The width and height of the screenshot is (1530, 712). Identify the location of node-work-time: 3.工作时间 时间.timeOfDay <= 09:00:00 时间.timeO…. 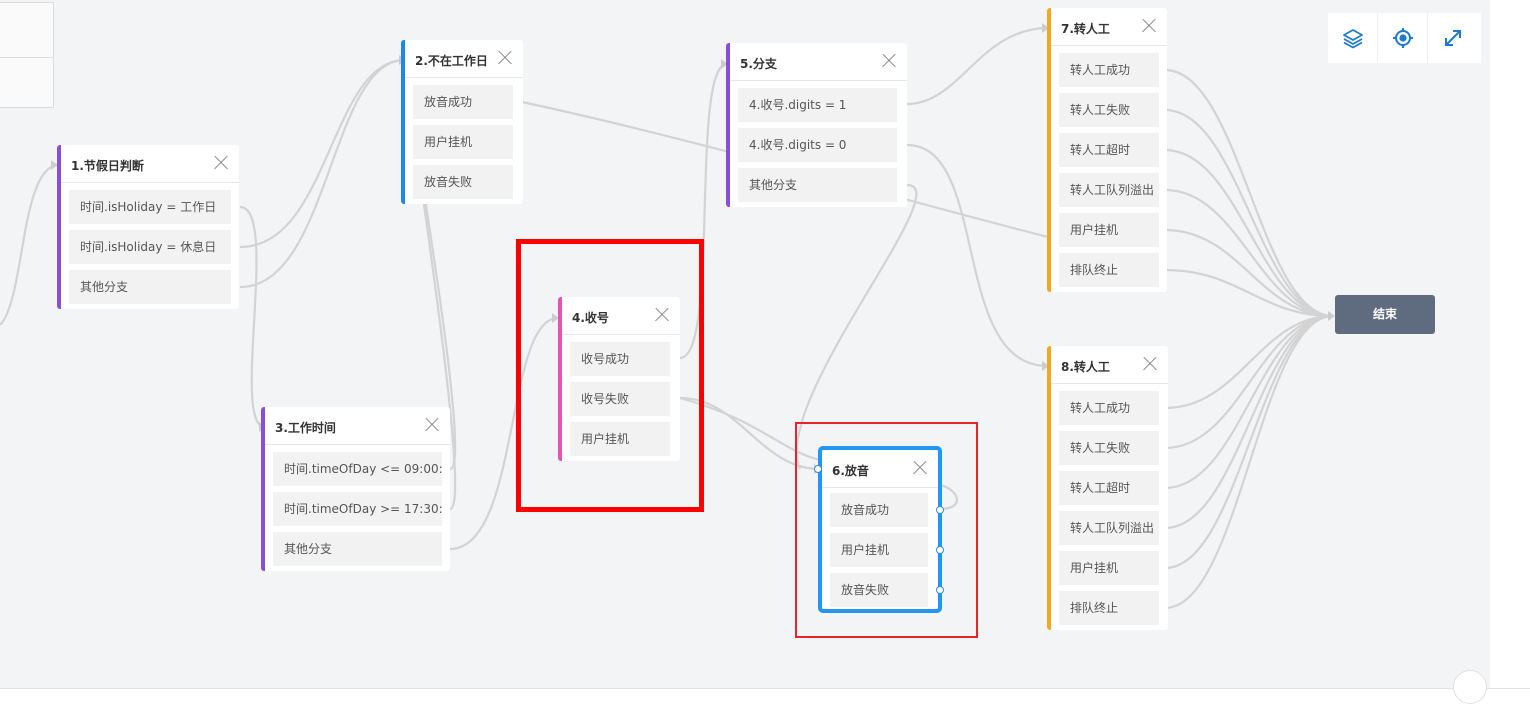
(355, 489).